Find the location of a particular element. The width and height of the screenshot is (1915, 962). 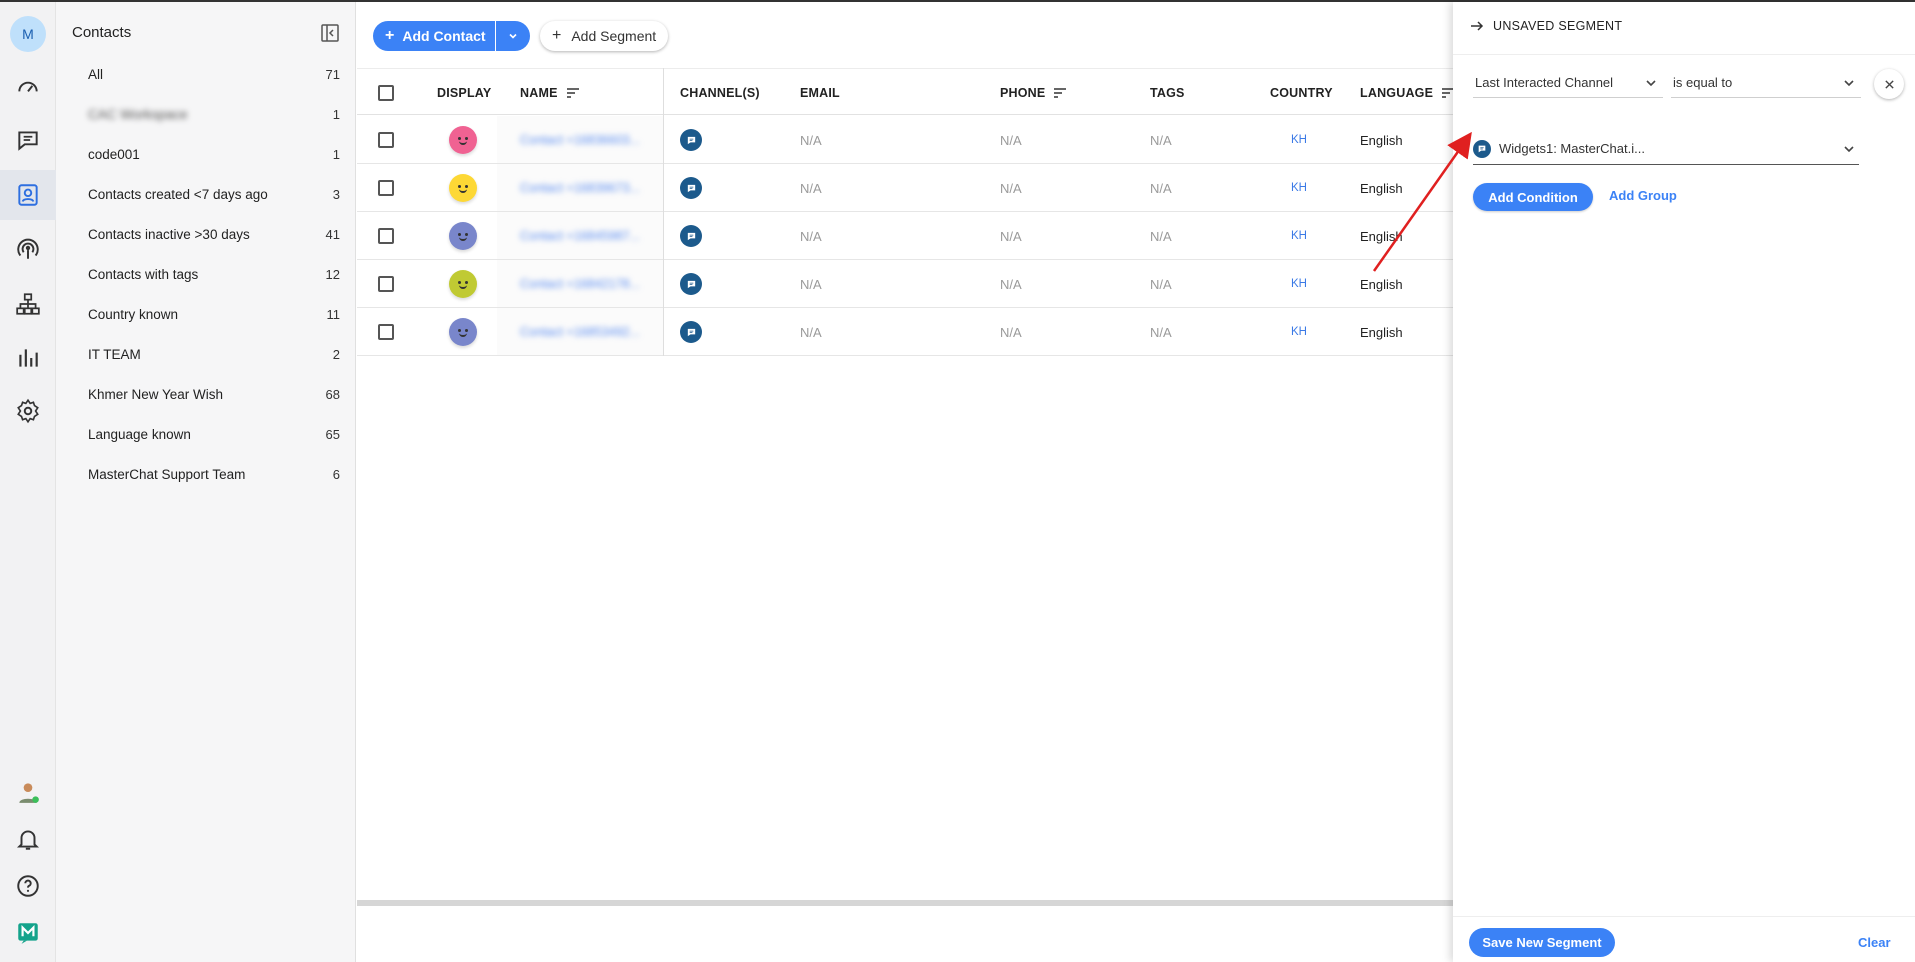

reports-nav is located at coordinates (28, 358).